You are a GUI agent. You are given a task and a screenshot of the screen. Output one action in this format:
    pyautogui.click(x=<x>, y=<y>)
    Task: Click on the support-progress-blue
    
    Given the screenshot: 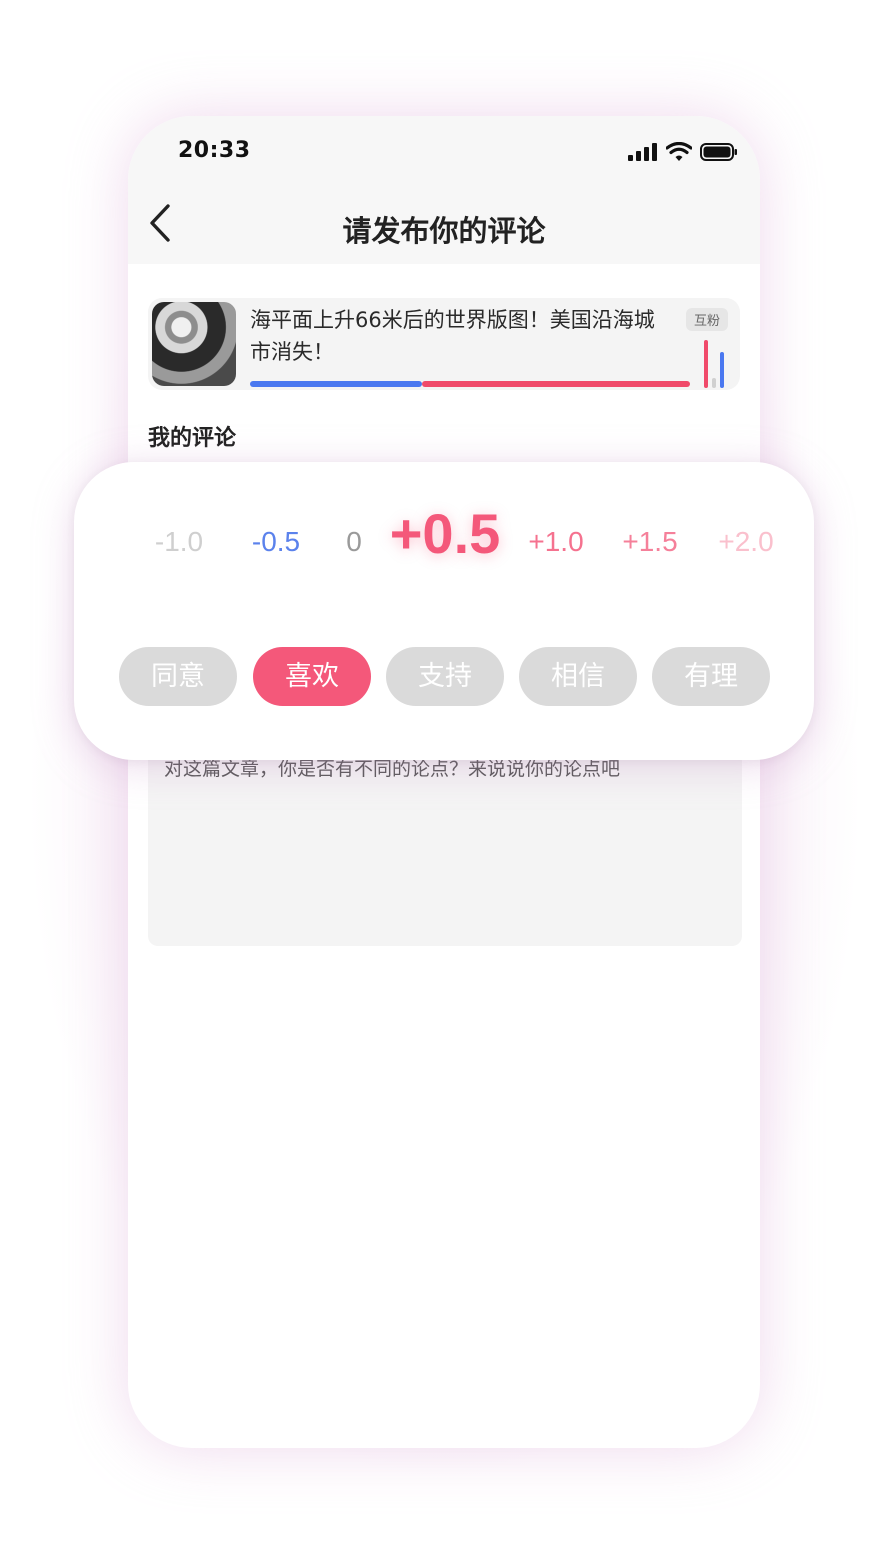 What is the action you would take?
    pyautogui.click(x=336, y=384)
    